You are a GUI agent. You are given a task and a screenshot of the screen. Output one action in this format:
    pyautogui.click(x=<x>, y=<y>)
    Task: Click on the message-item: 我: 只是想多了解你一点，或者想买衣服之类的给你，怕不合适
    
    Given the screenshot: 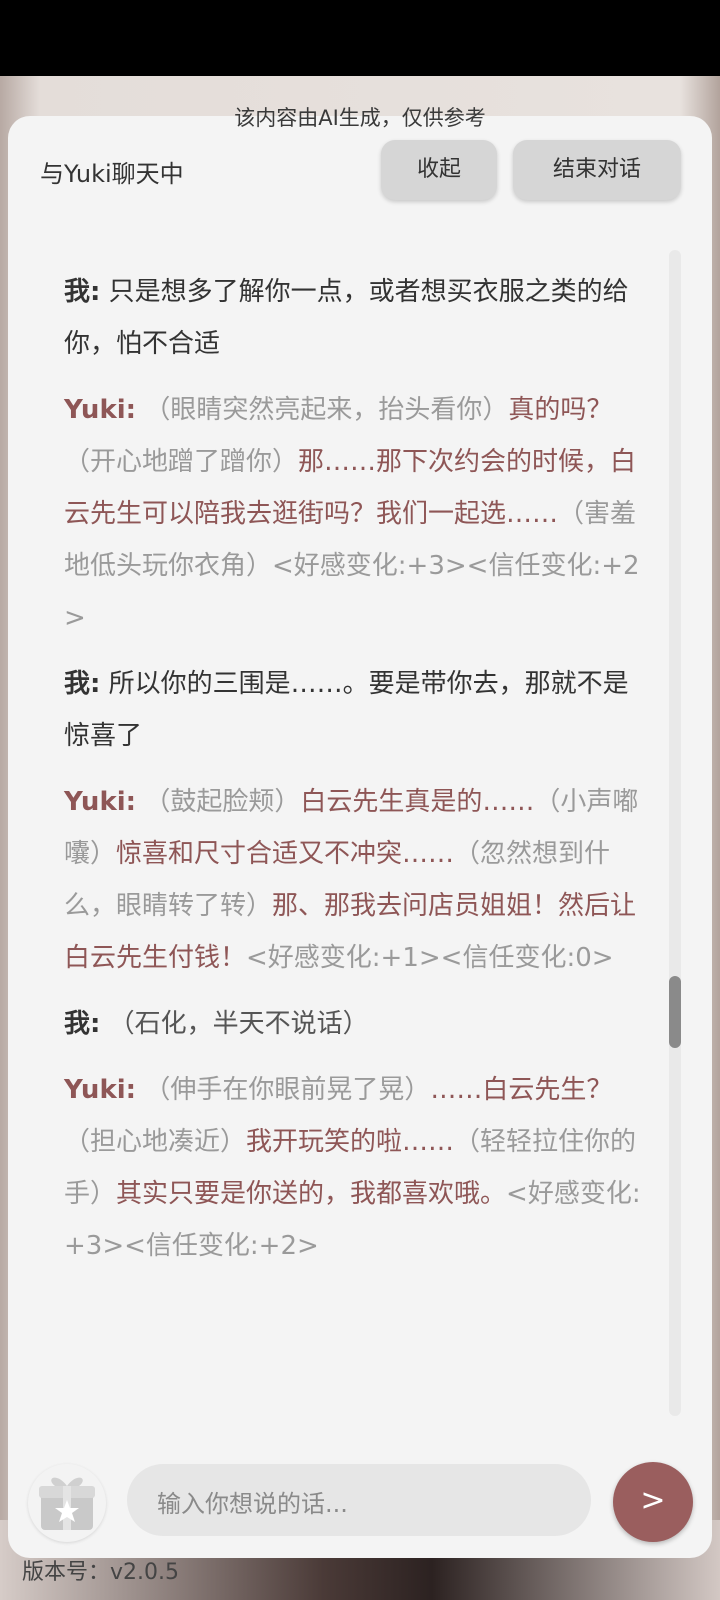 What is the action you would take?
    pyautogui.click(x=354, y=318)
    